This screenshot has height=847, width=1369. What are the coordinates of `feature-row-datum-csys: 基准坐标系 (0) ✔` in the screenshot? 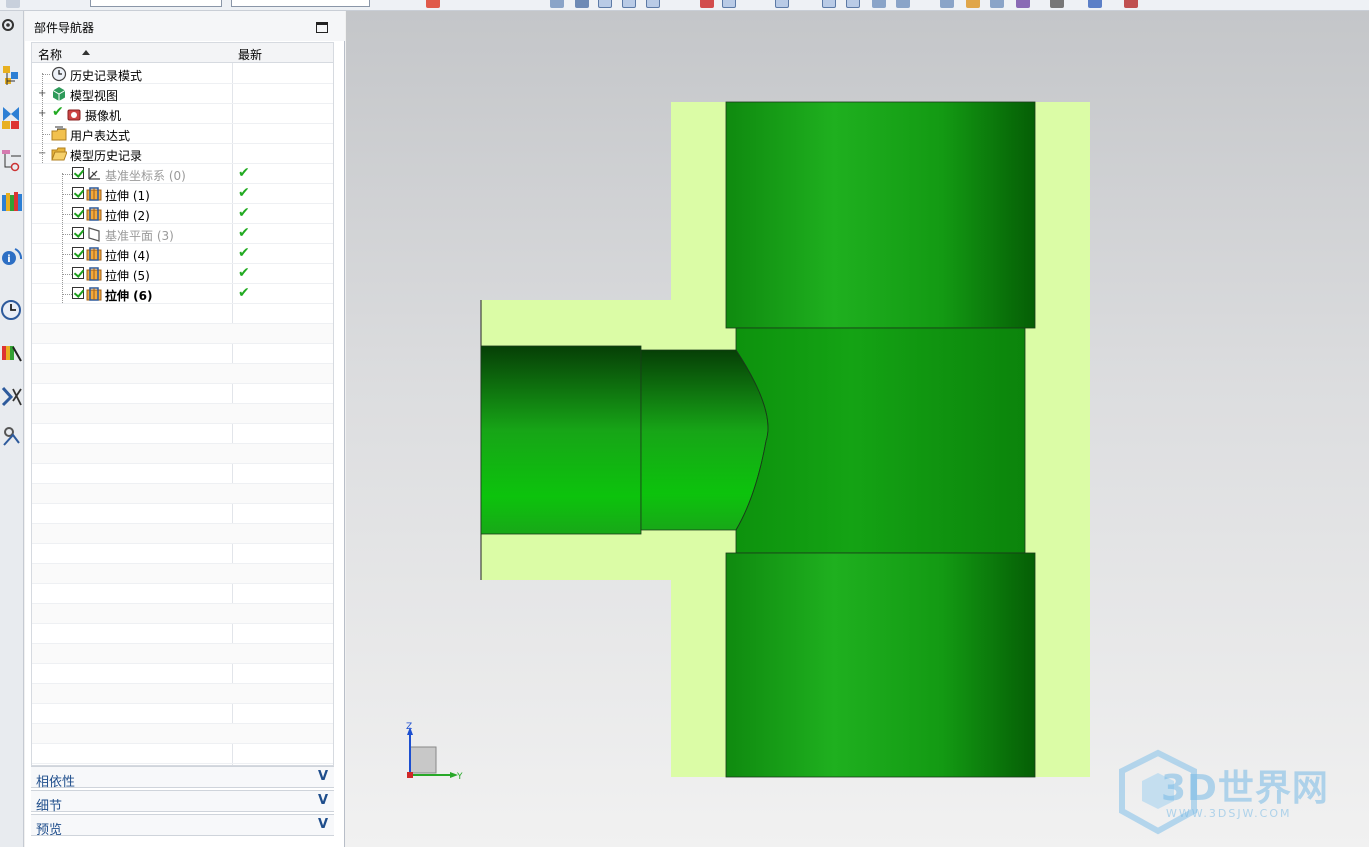 It's located at (182, 174).